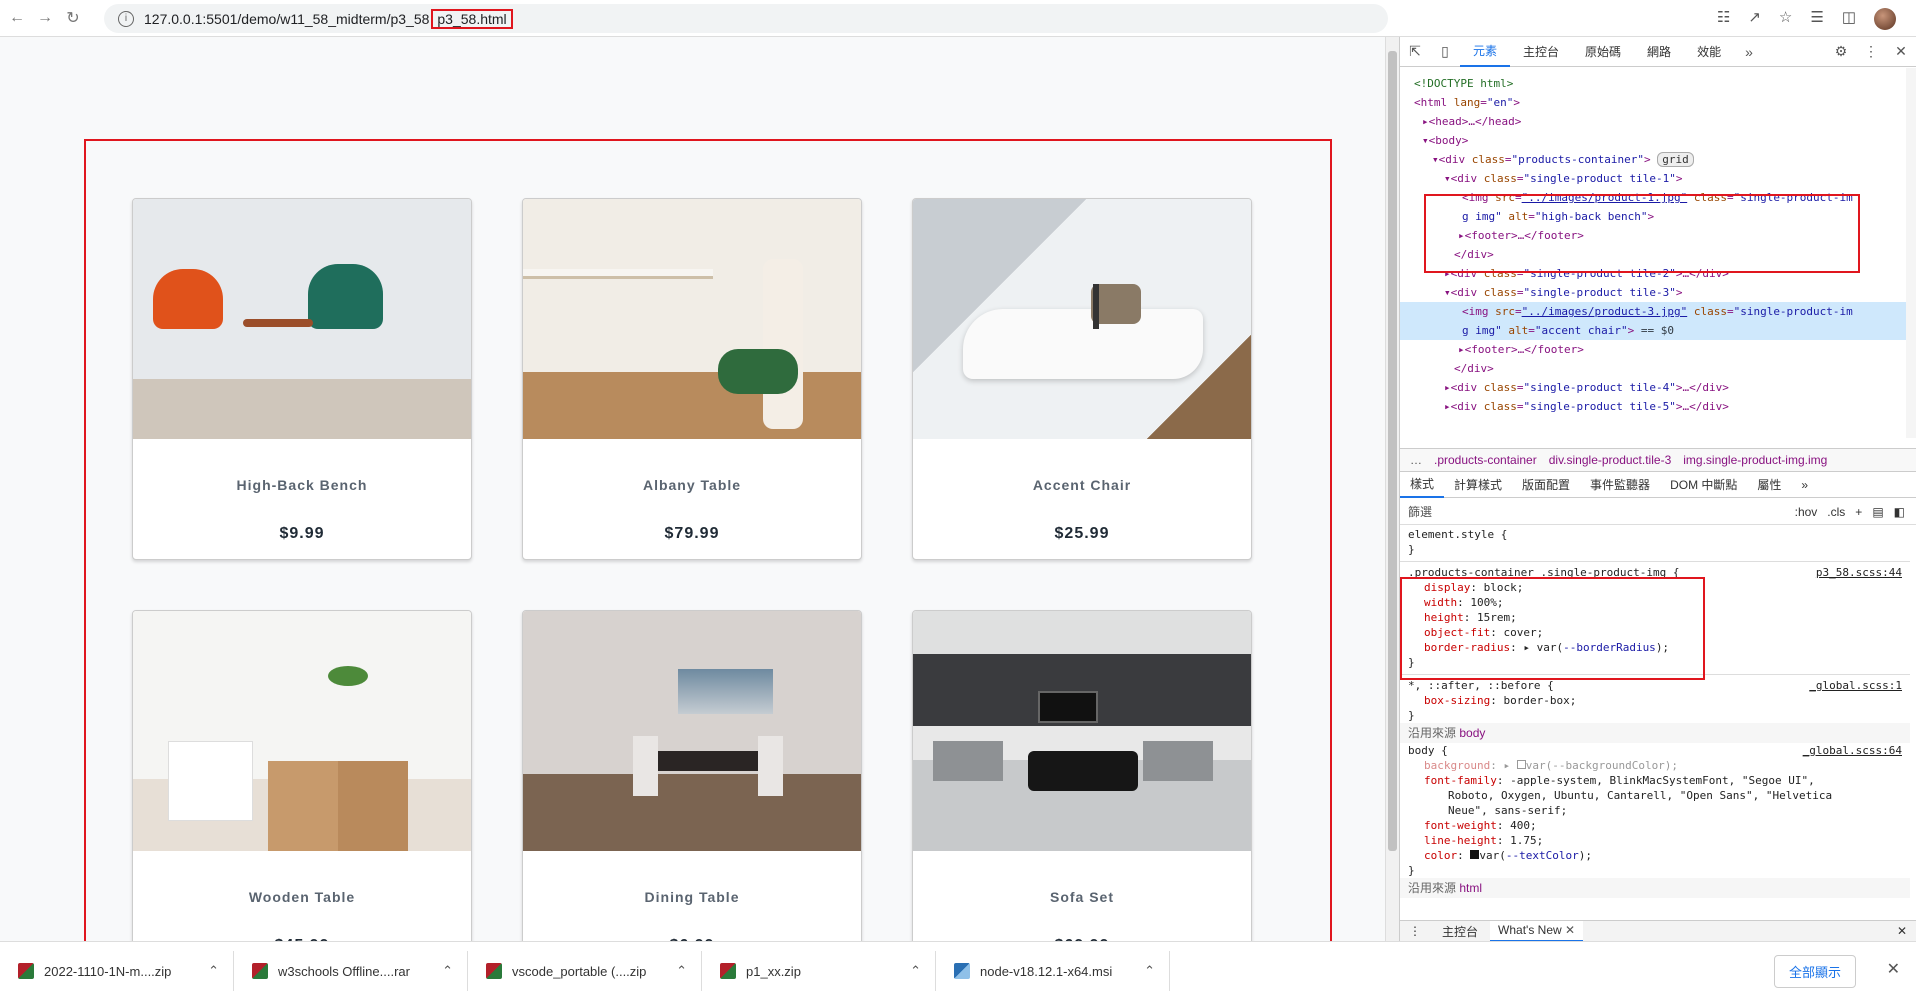 The image size is (1916, 1000). Describe the element at coordinates (126, 18) in the screenshot. I see `info-icon: i` at that location.